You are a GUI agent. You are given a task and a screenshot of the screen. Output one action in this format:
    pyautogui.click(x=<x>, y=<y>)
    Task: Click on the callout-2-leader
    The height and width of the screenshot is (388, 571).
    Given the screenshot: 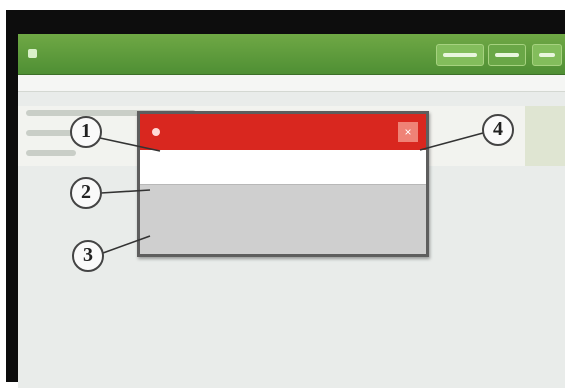 What is the action you would take?
    pyautogui.click(x=125, y=191)
    